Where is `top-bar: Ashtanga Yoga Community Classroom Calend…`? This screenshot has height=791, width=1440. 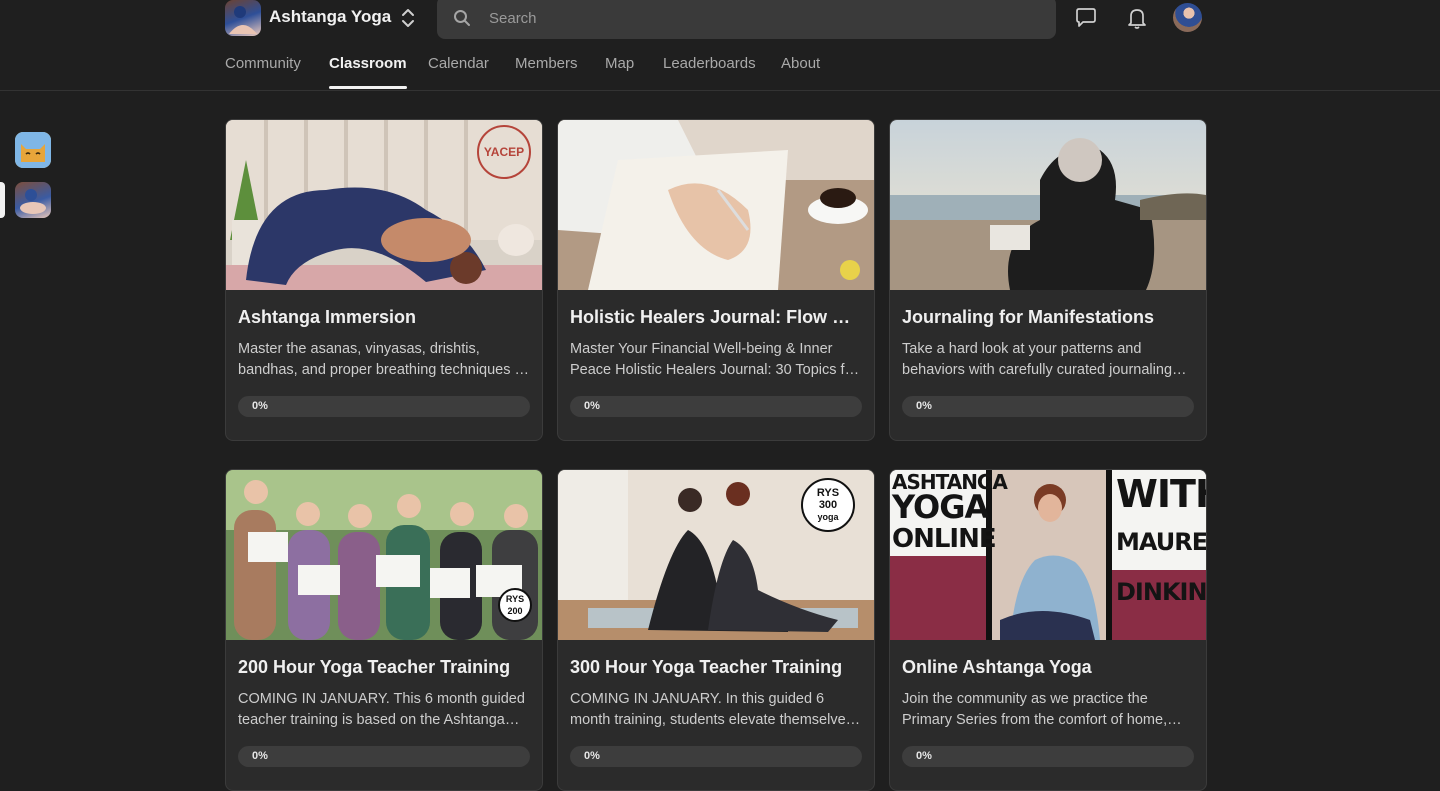 top-bar: Ashtanga Yoga Community Classroom Calend… is located at coordinates (720, 45).